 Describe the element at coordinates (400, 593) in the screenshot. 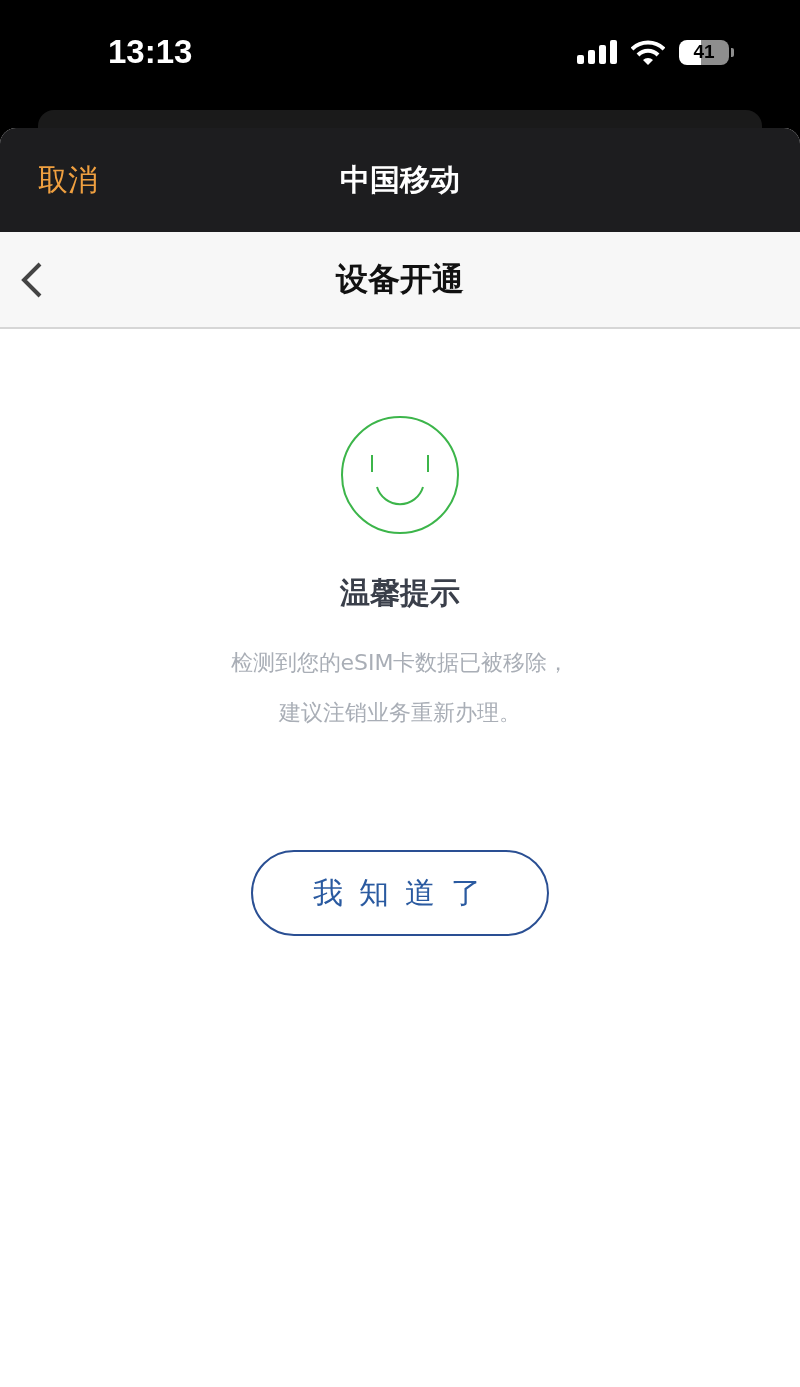

I see `notice-title: 温馨提示` at that location.